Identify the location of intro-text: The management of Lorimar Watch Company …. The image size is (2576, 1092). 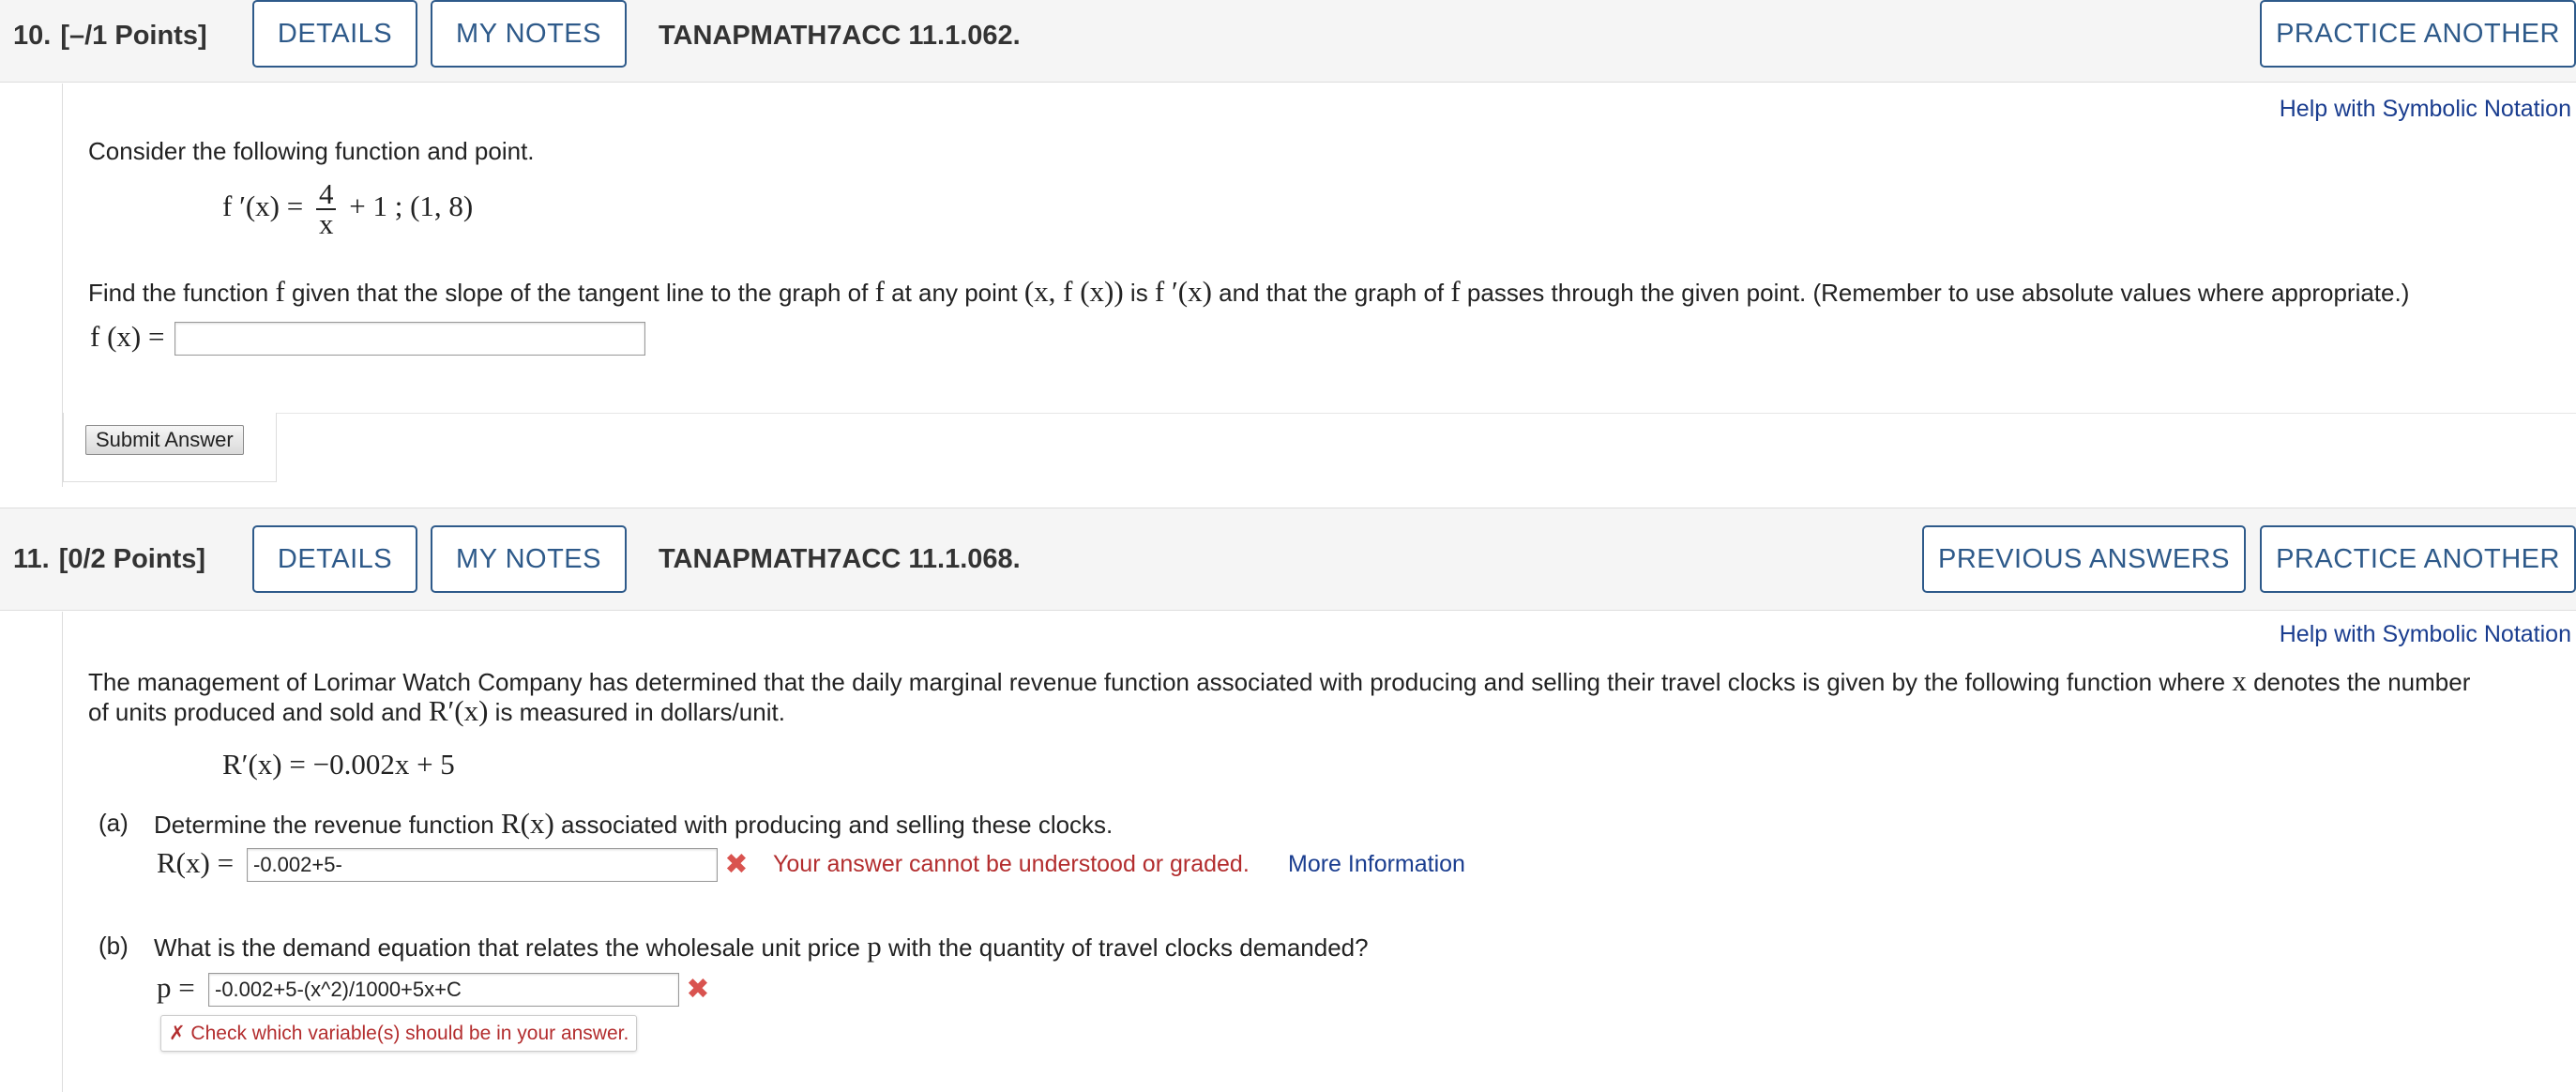
(1160, 682).